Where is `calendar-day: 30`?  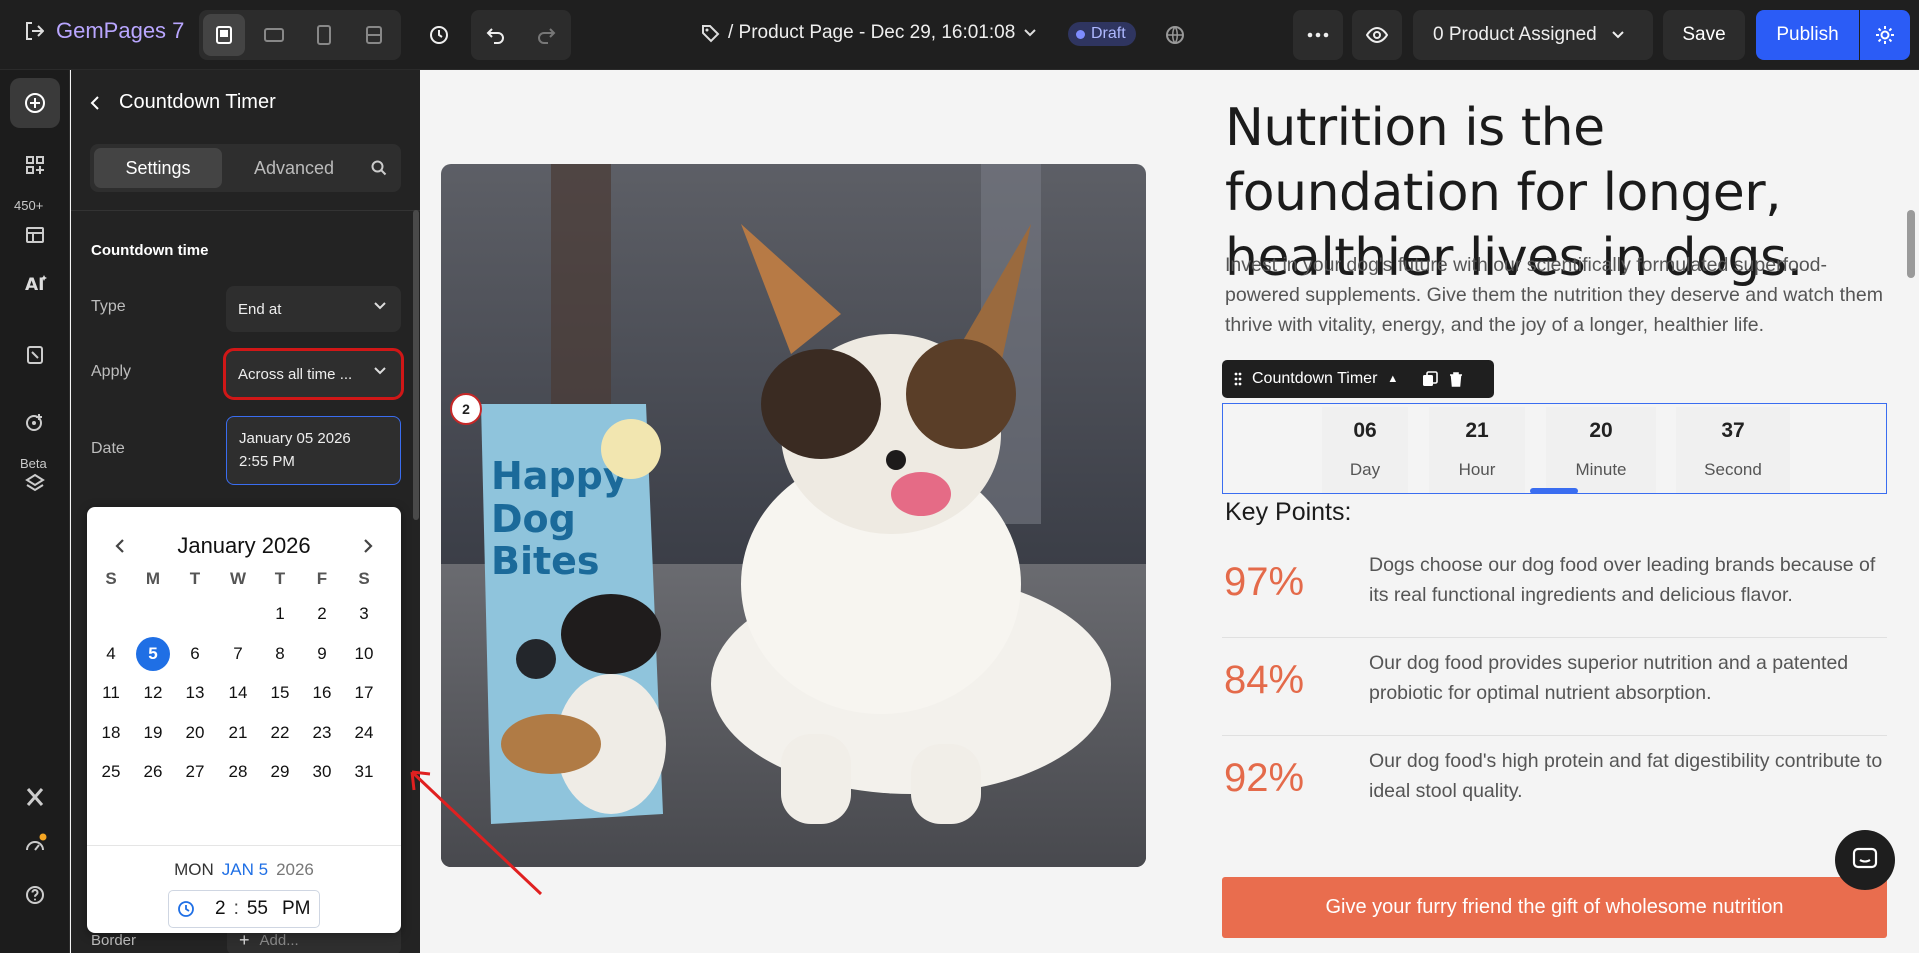
calendar-day: 30 is located at coordinates (322, 772).